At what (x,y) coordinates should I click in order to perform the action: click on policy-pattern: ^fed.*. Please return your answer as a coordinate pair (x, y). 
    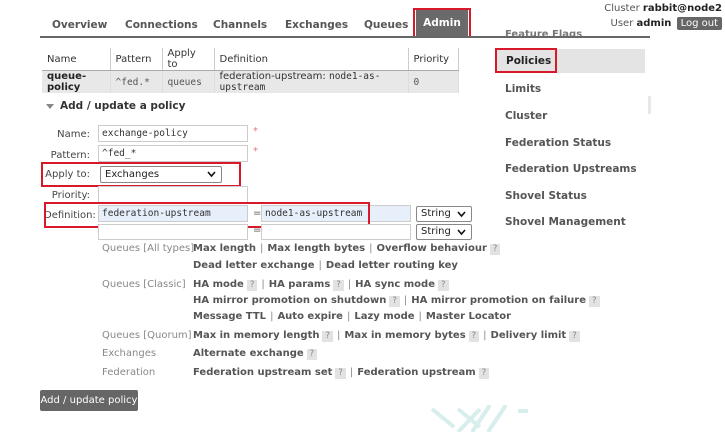
    Looking at the image, I should click on (136, 81).